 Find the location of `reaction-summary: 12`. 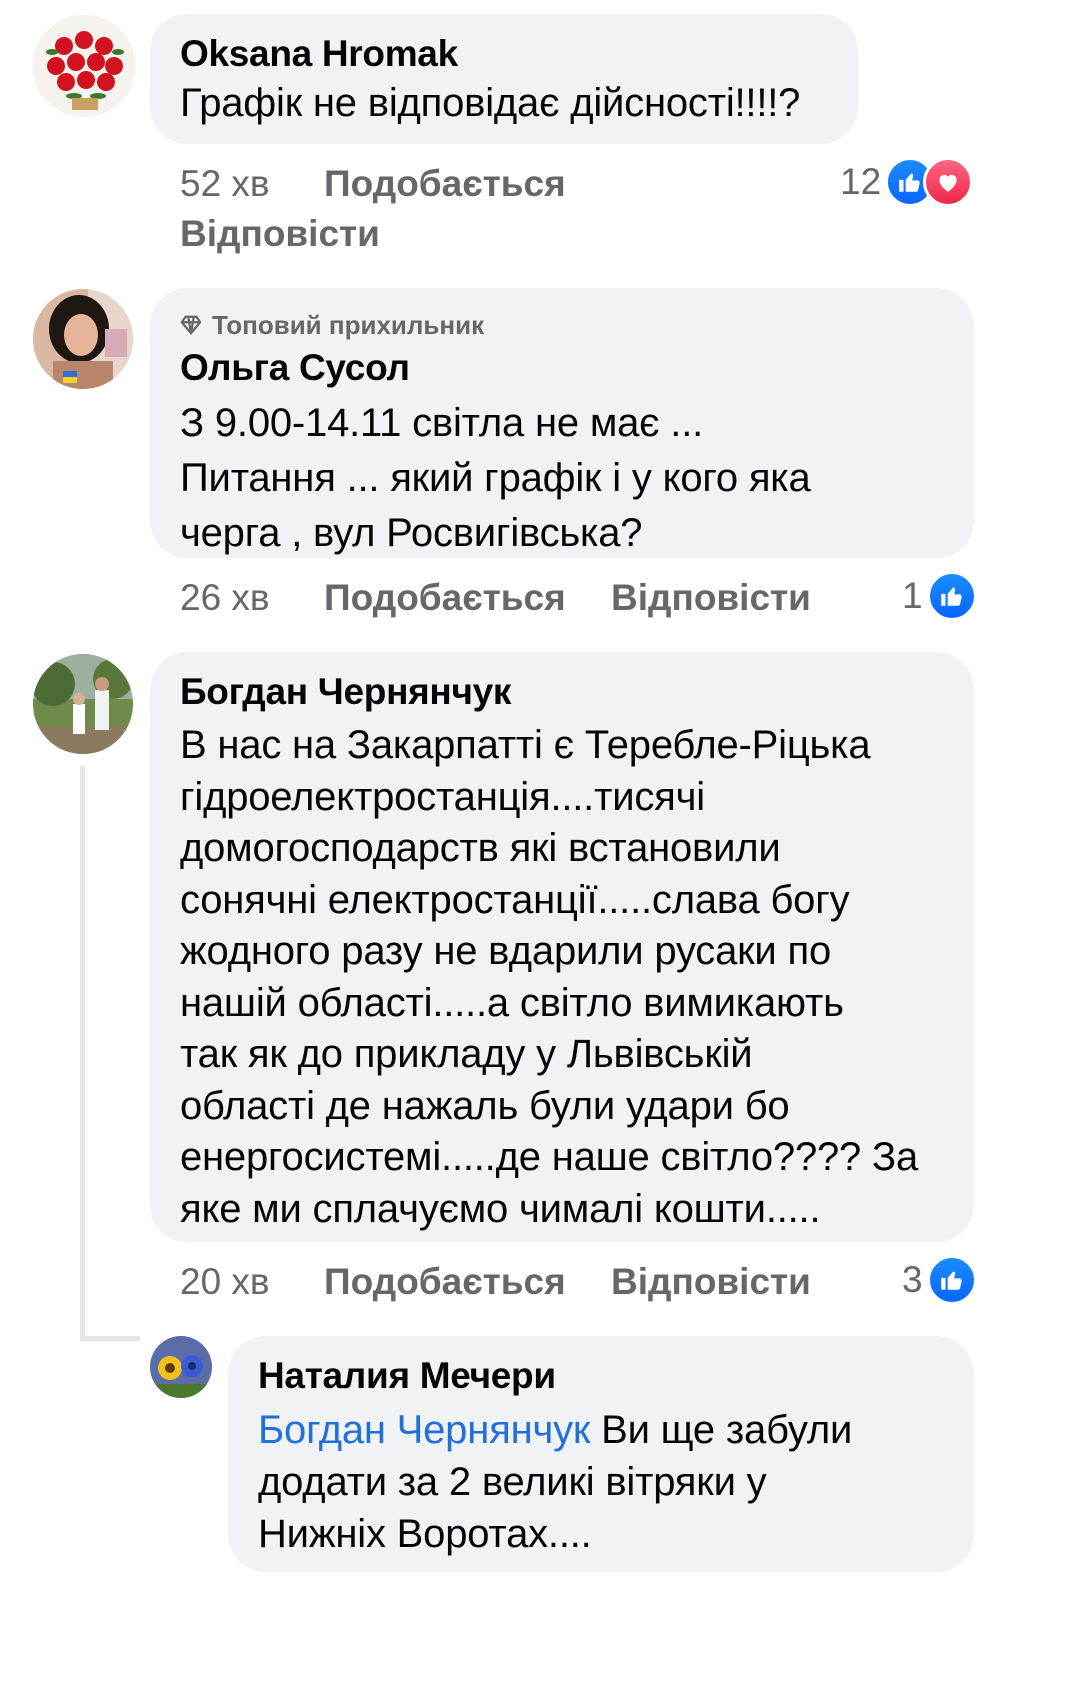

reaction-summary: 12 is located at coordinates (907, 182).